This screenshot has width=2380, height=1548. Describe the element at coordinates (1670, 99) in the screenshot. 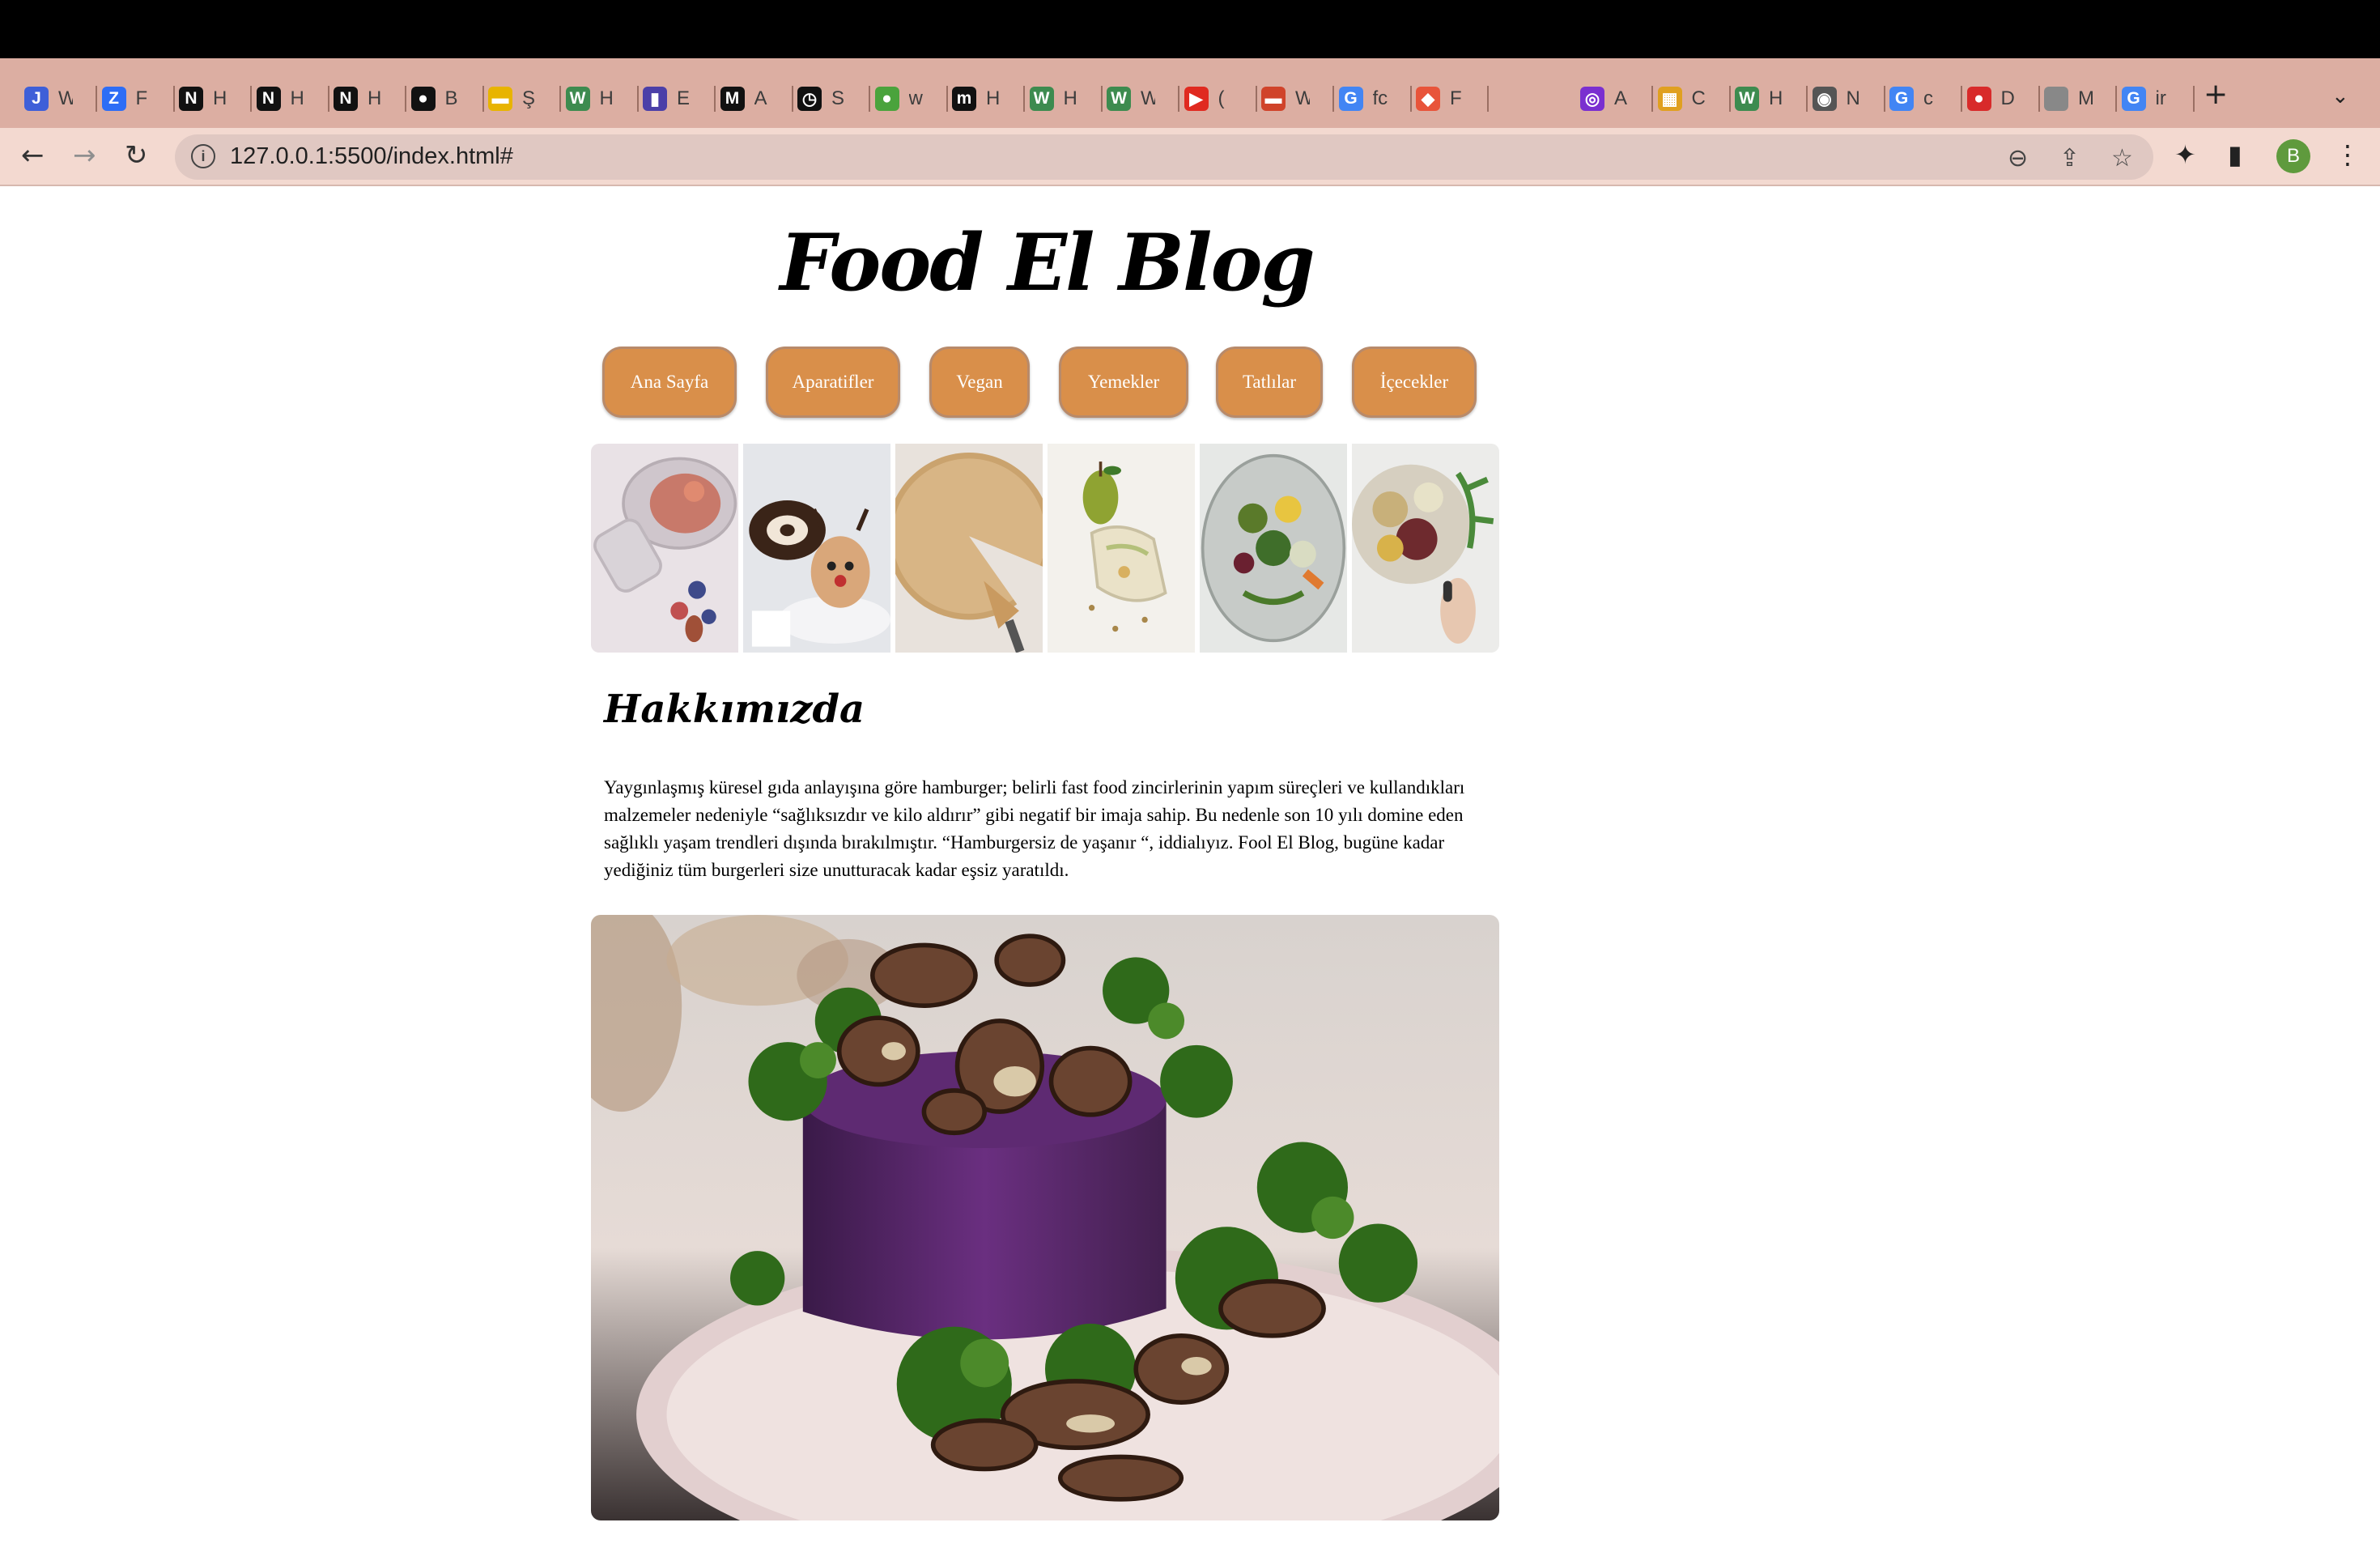

I see `tab-favicon-icon: ▦` at that location.